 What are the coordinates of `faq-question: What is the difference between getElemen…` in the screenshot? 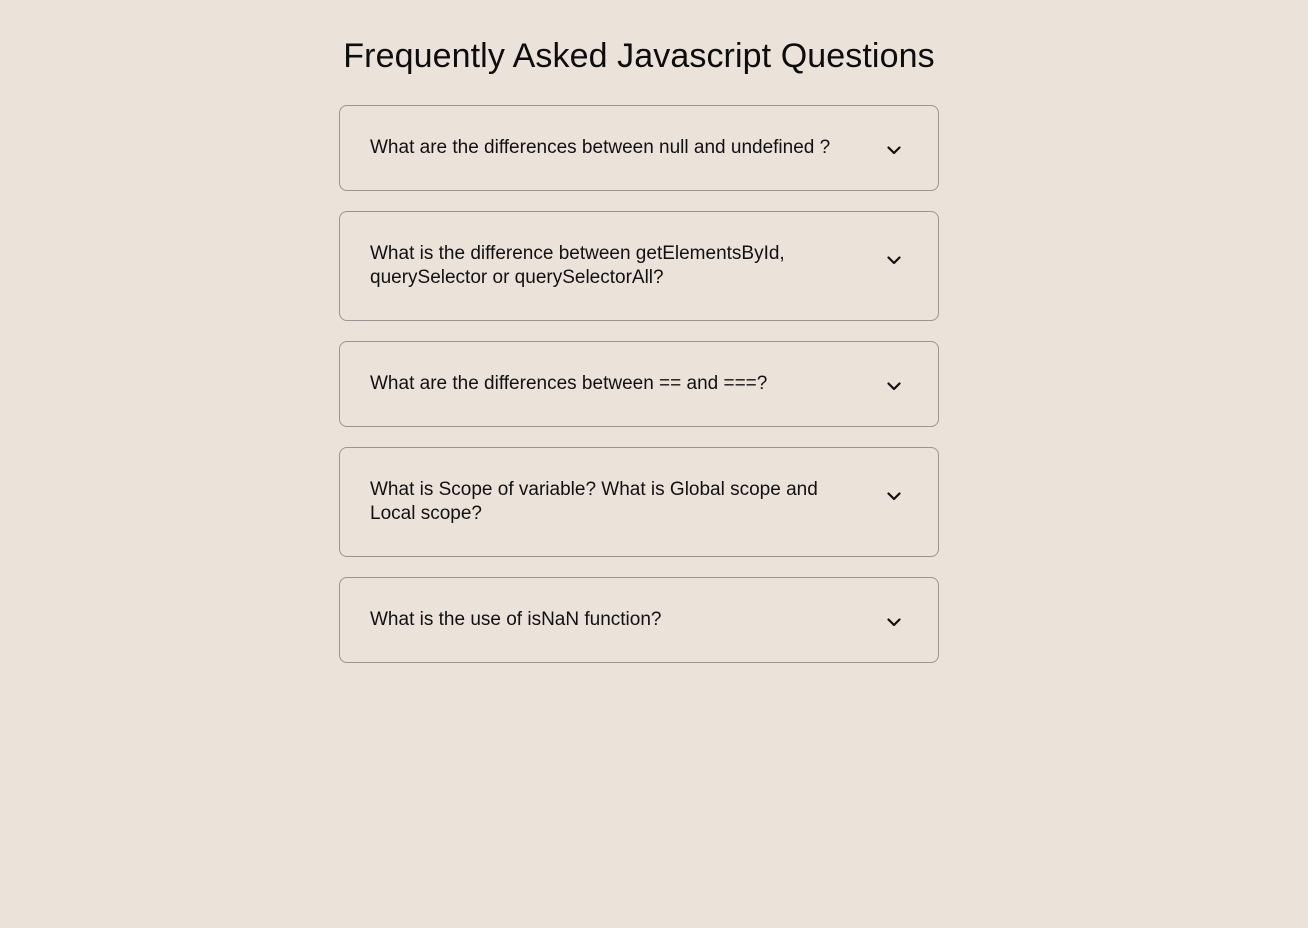 It's located at (577, 265).